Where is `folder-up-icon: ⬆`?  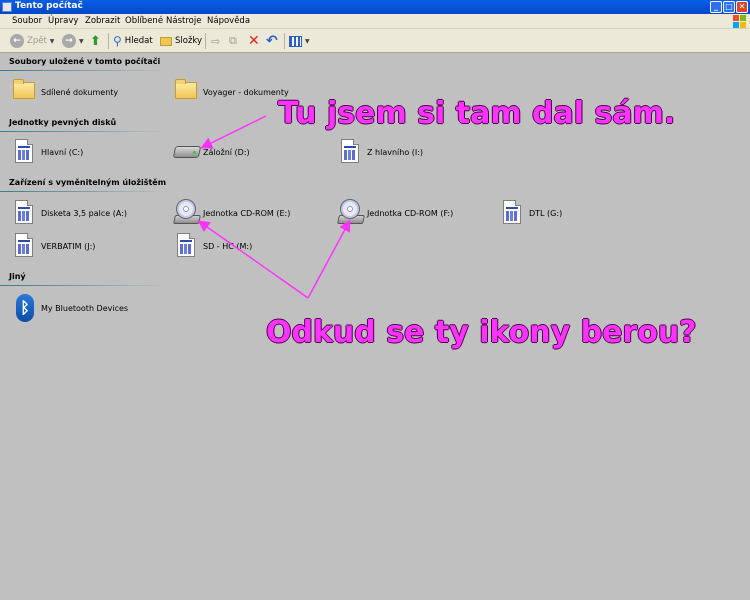 folder-up-icon: ⬆ is located at coordinates (95, 41).